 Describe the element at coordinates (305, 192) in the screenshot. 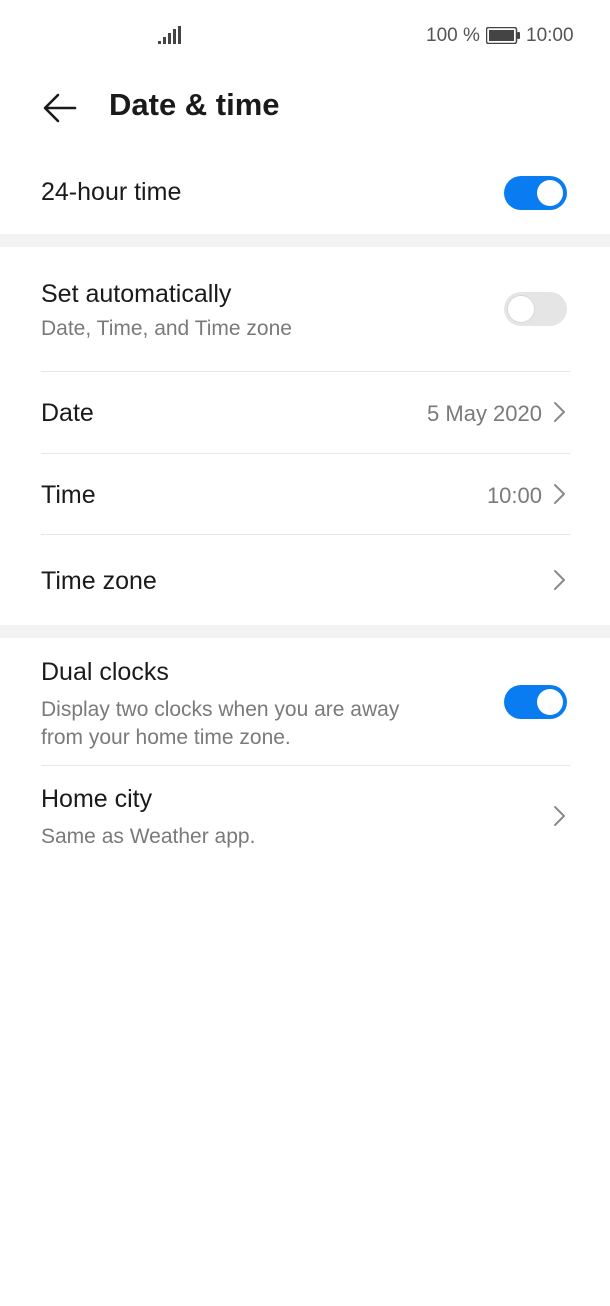

I see `hour24-row: 24-hour time` at that location.